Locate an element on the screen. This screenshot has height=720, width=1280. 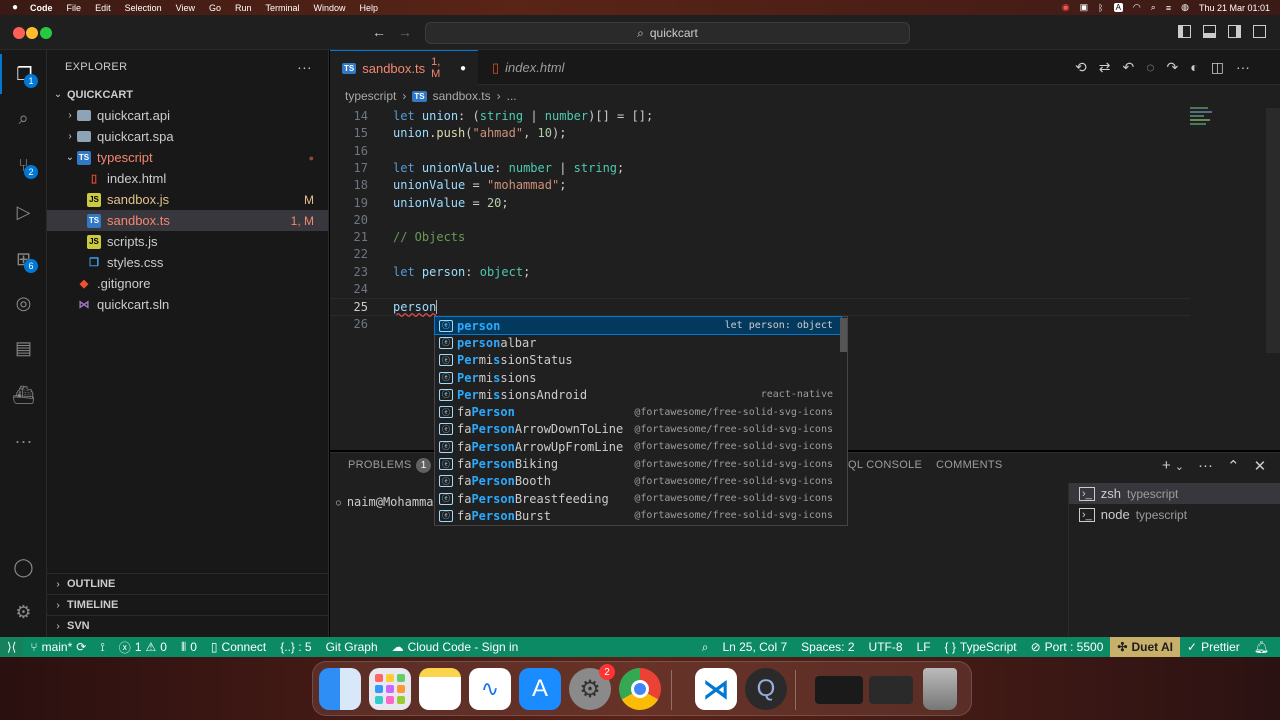
minimize-window-button is located at coordinates (32, 33).